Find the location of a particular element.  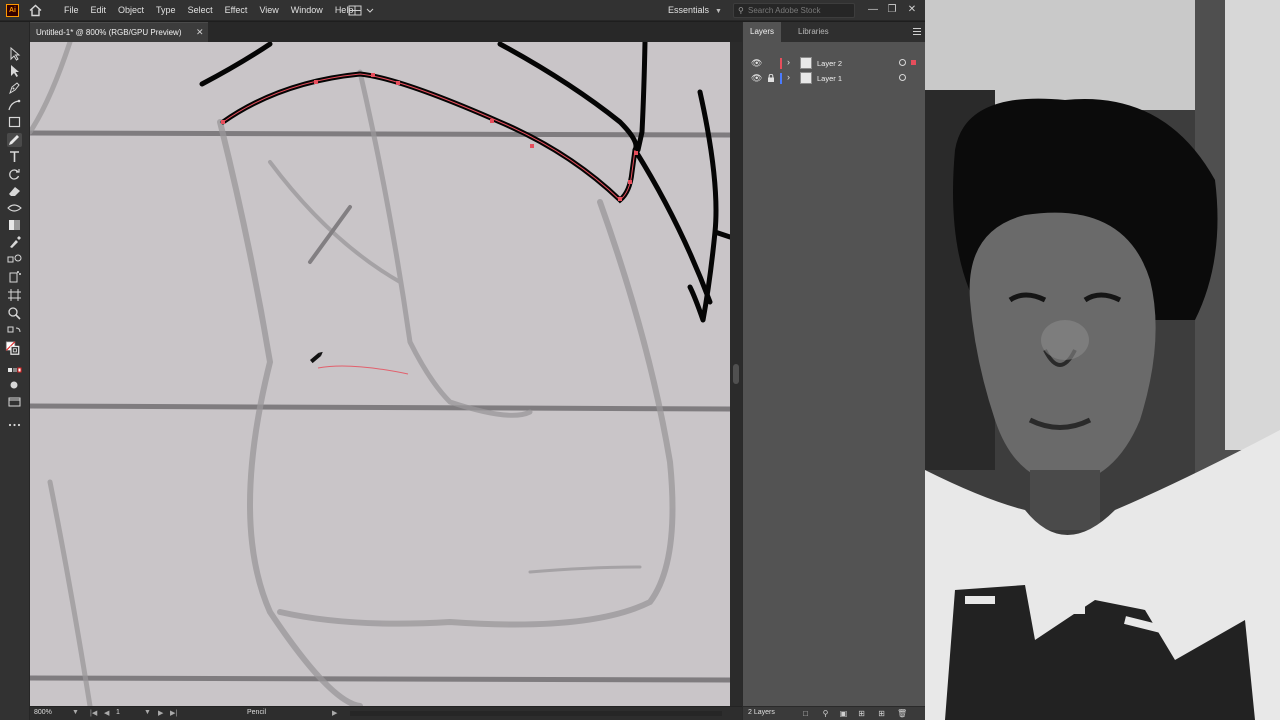

stock-search-box: ⚲ is located at coordinates (794, 10).